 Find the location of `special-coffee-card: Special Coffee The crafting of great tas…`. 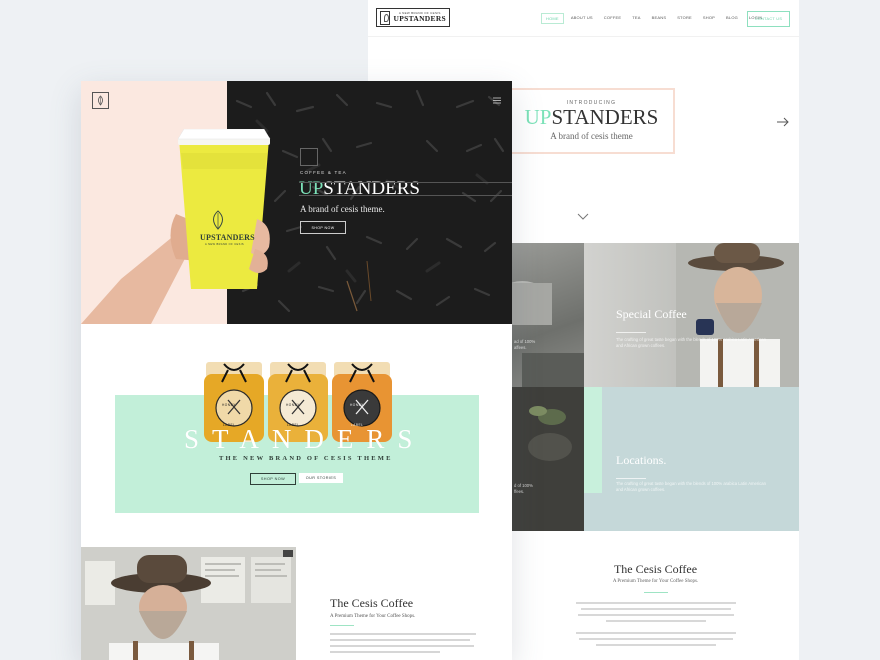

special-coffee-card: Special Coffee The crafting of great tas… is located at coordinates (691, 315).